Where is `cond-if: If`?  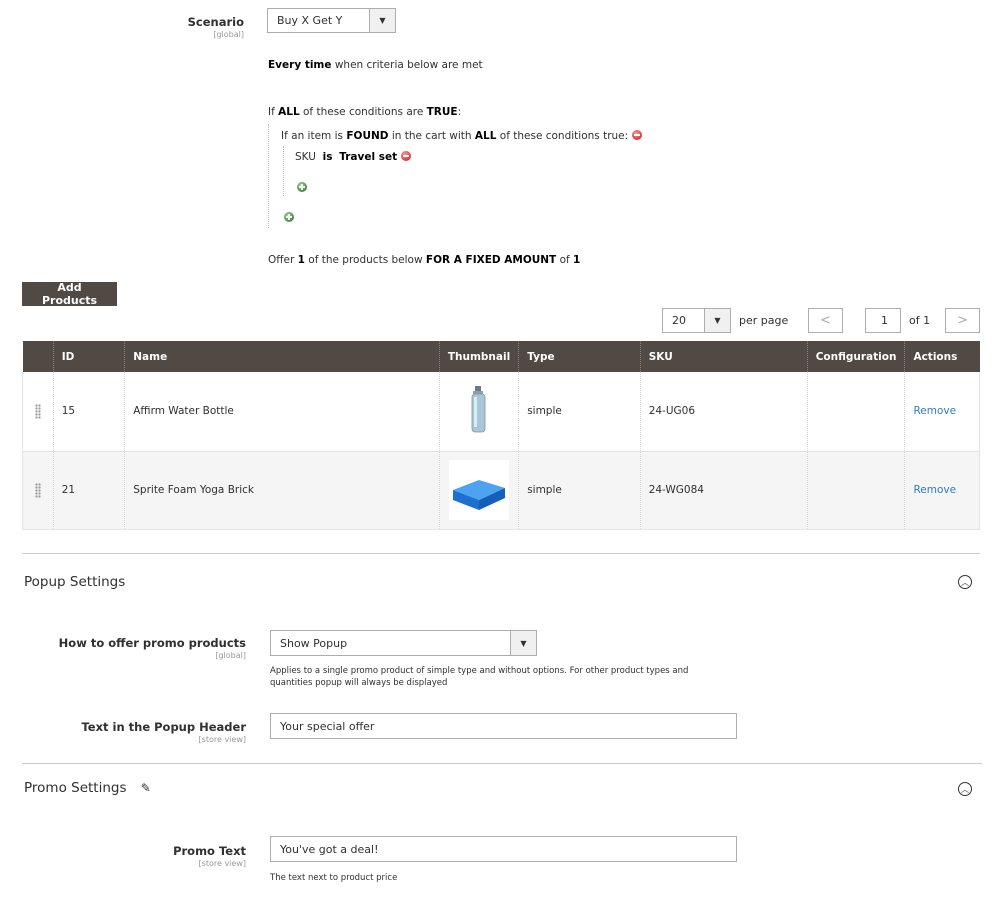 cond-if: If is located at coordinates (271, 112).